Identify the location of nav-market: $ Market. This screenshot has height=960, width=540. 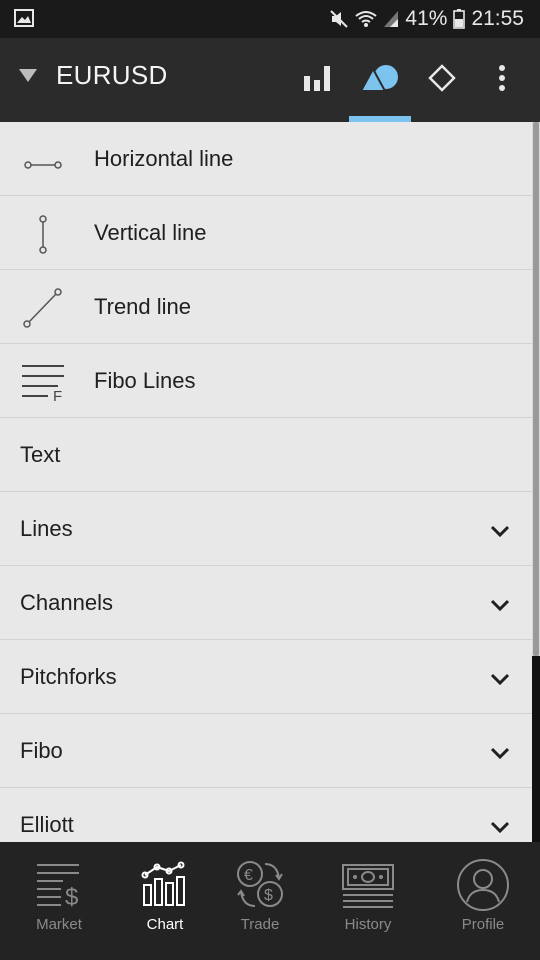
(59, 894).